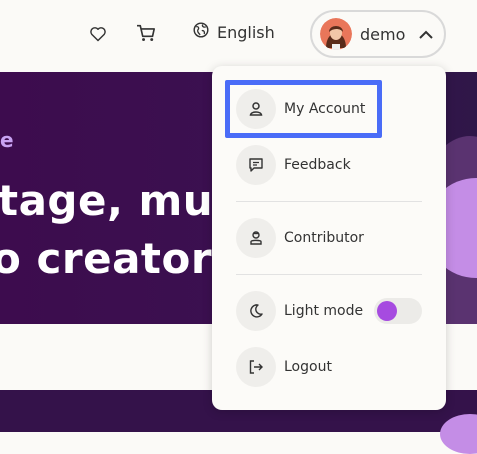  I want to click on menu-item-contributor: Contributor, so click(331, 238).